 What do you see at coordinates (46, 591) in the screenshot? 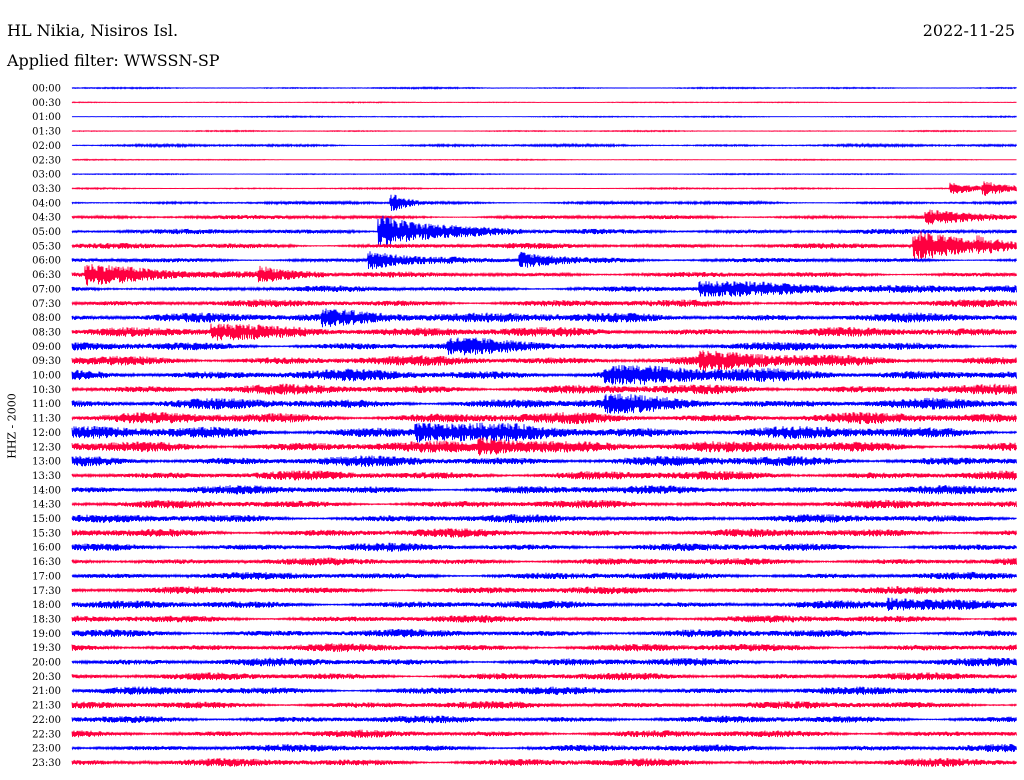
I see `time-tick-label: 17:30` at bounding box center [46, 591].